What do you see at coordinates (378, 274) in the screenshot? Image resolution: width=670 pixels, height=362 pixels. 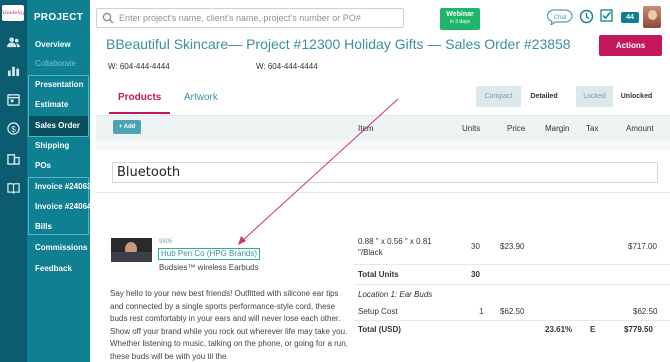 I see `total-units-label: Total Units` at bounding box center [378, 274].